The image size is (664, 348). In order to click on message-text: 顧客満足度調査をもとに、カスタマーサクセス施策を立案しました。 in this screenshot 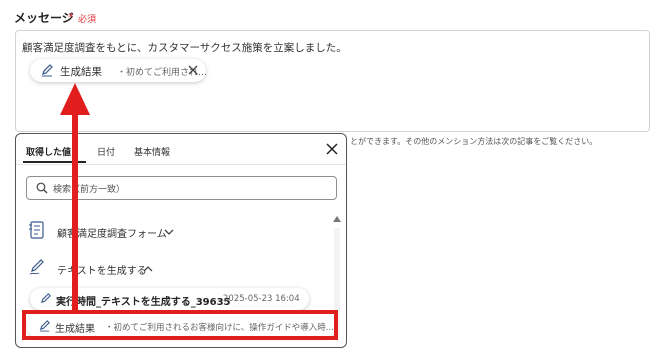, I will do `click(184, 48)`.